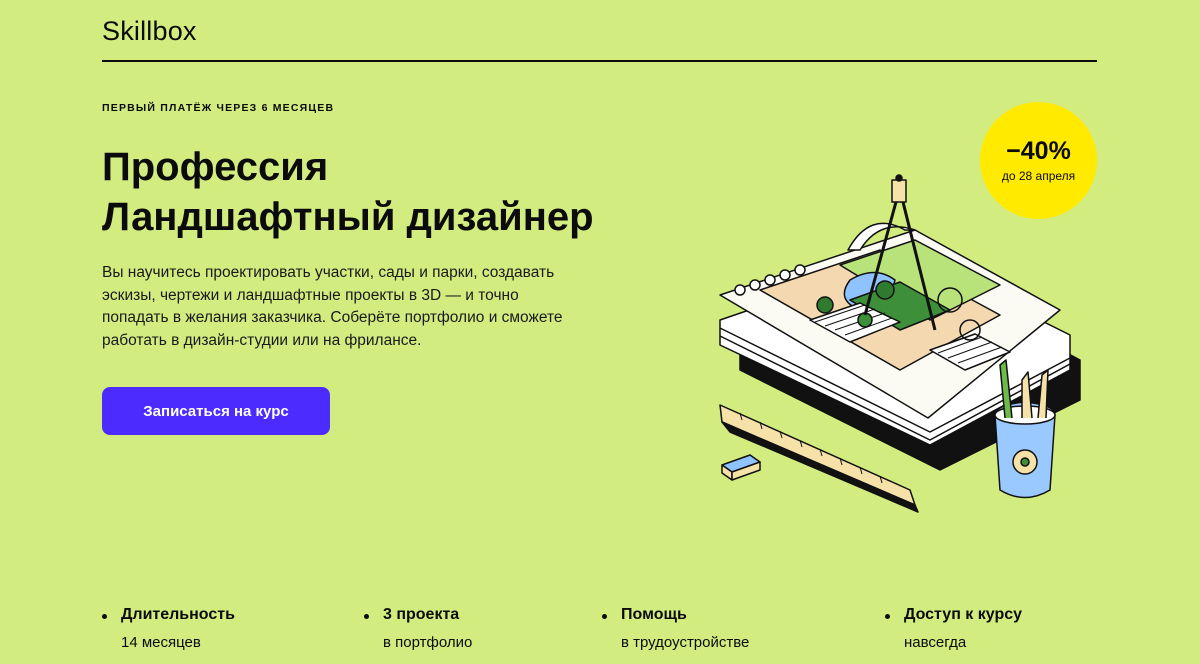 The width and height of the screenshot is (1200, 664). I want to click on page-title: Профессия Ландшафтный дизайнер, so click(348, 192).